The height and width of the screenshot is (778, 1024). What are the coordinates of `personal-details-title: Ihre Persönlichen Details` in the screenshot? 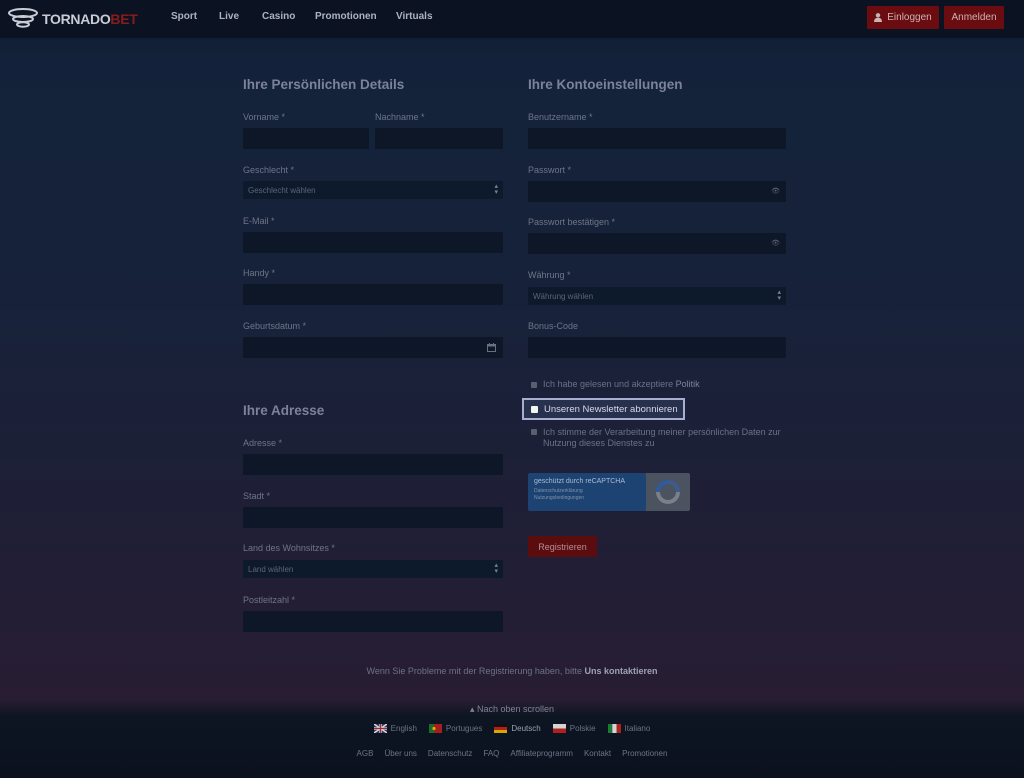 It's located at (324, 84).